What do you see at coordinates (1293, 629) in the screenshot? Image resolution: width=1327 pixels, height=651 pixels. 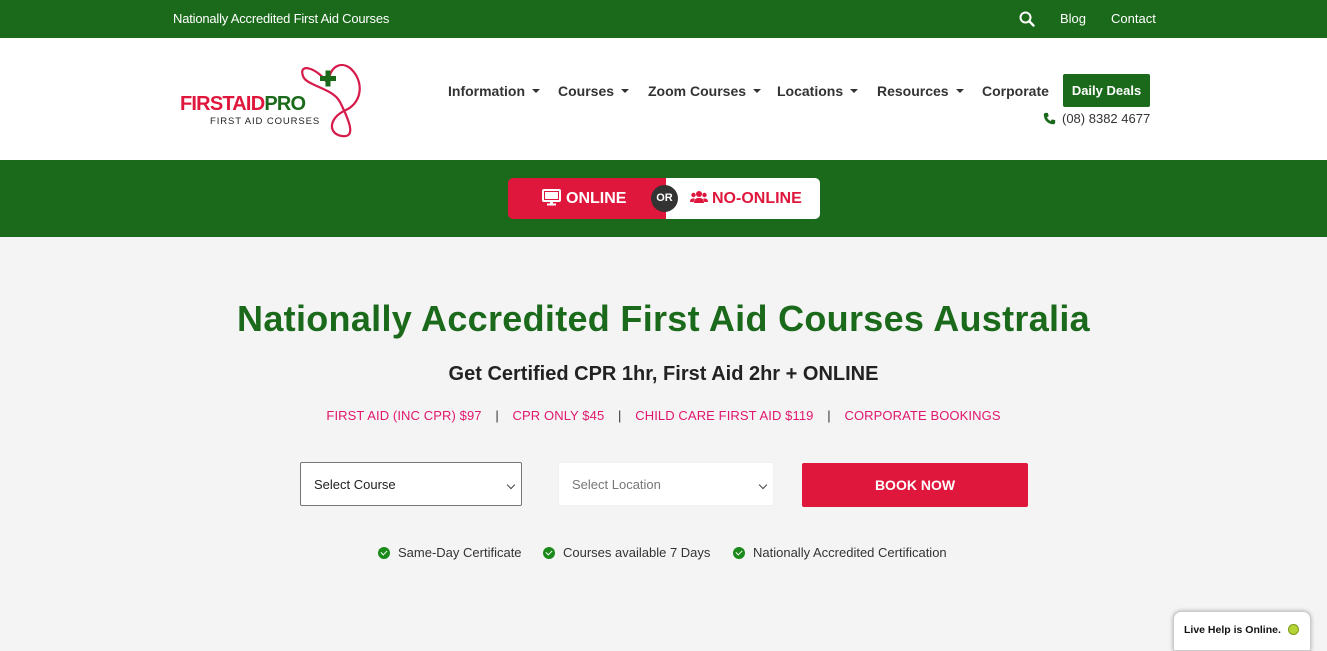 I see `online-status-icon` at bounding box center [1293, 629].